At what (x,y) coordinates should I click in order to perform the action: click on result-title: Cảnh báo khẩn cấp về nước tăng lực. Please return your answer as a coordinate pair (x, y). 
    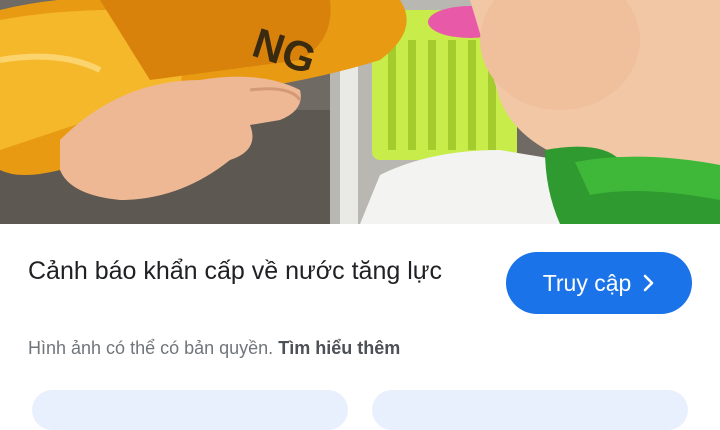
    Looking at the image, I should click on (248, 271).